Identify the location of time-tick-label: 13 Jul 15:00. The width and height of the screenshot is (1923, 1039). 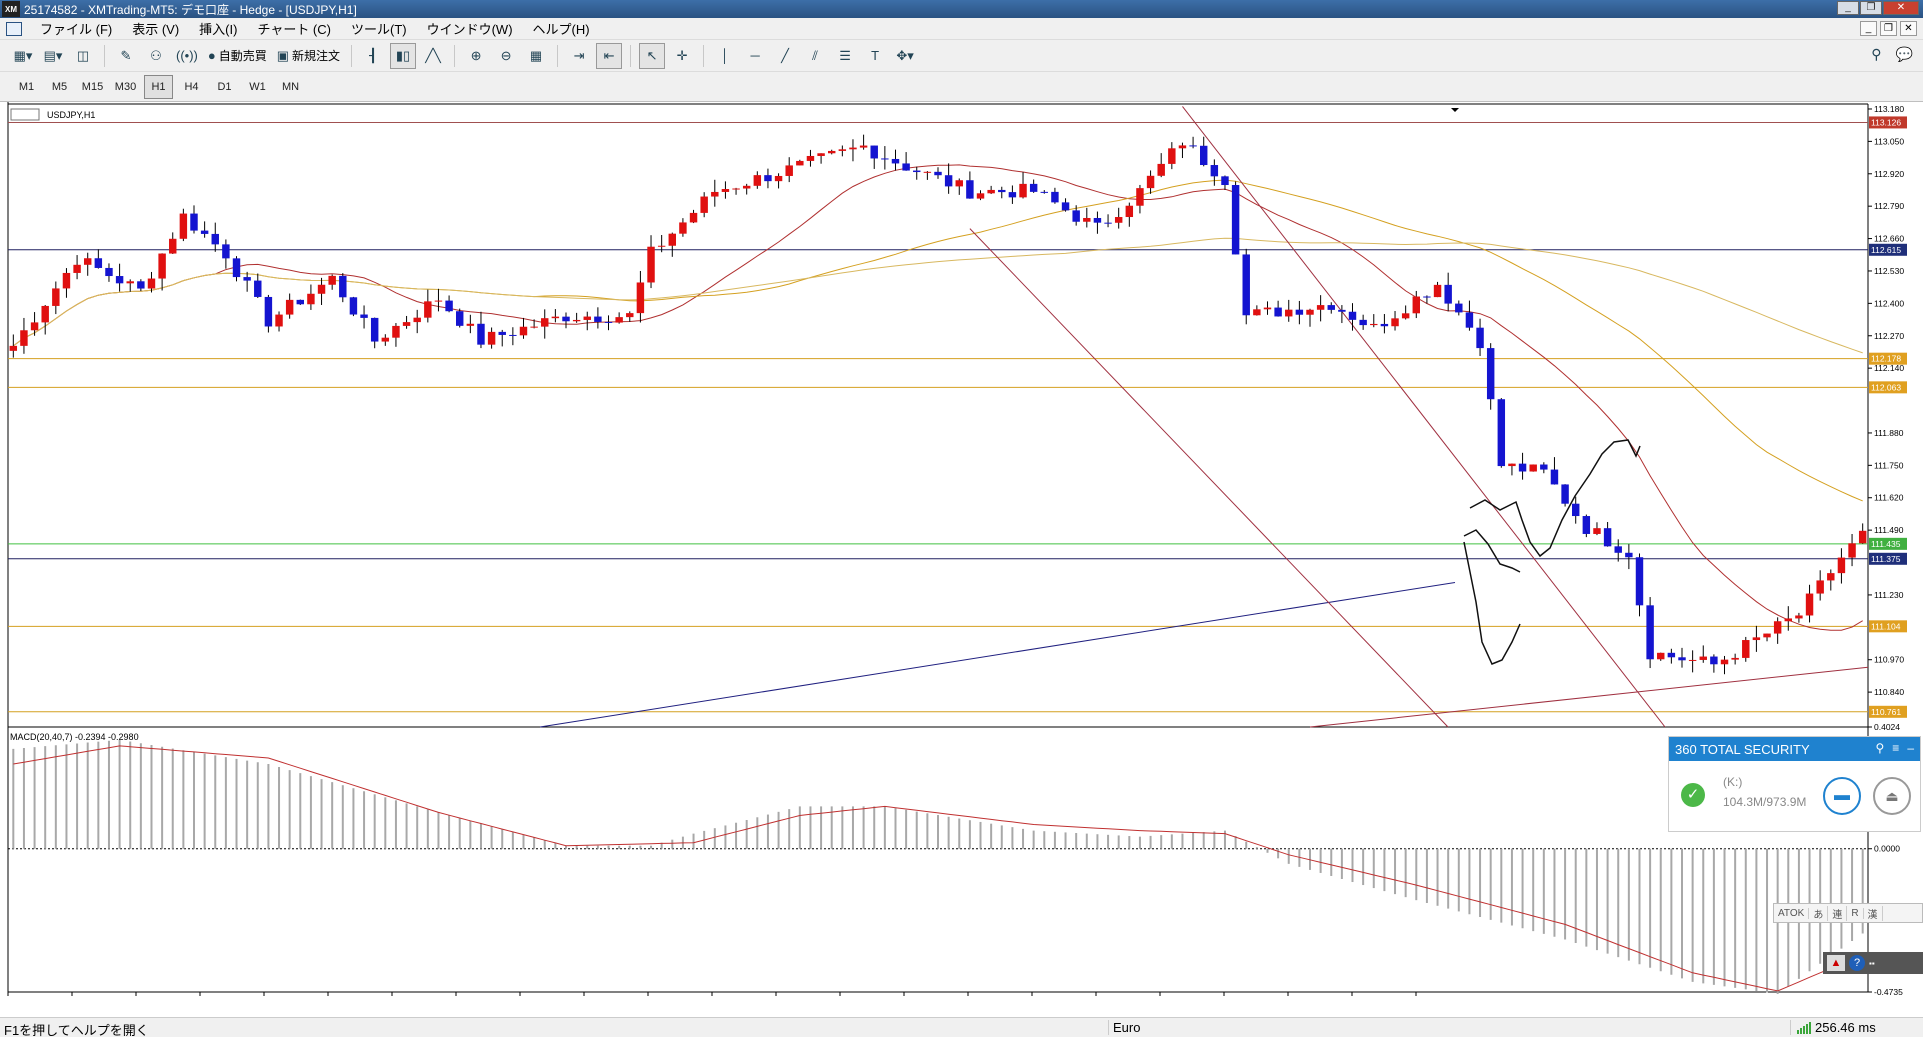
(286, 998).